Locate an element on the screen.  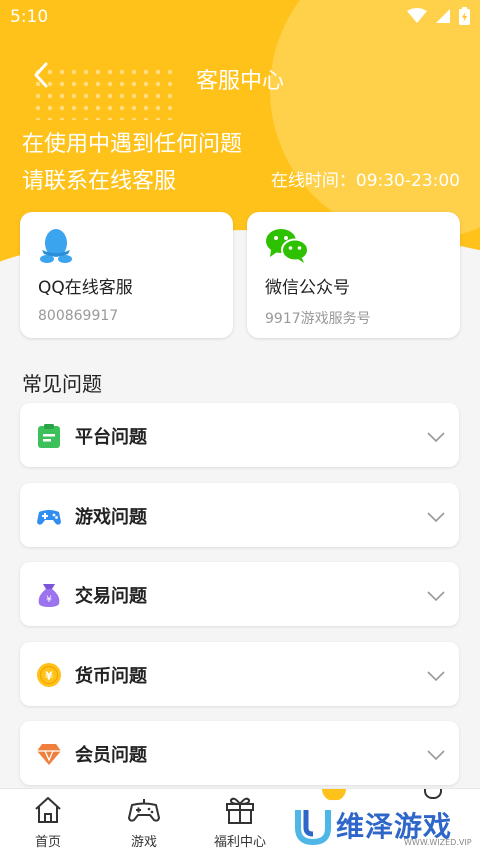
header-message-line1: 在使用中遇到任何问题 is located at coordinates (132, 144).